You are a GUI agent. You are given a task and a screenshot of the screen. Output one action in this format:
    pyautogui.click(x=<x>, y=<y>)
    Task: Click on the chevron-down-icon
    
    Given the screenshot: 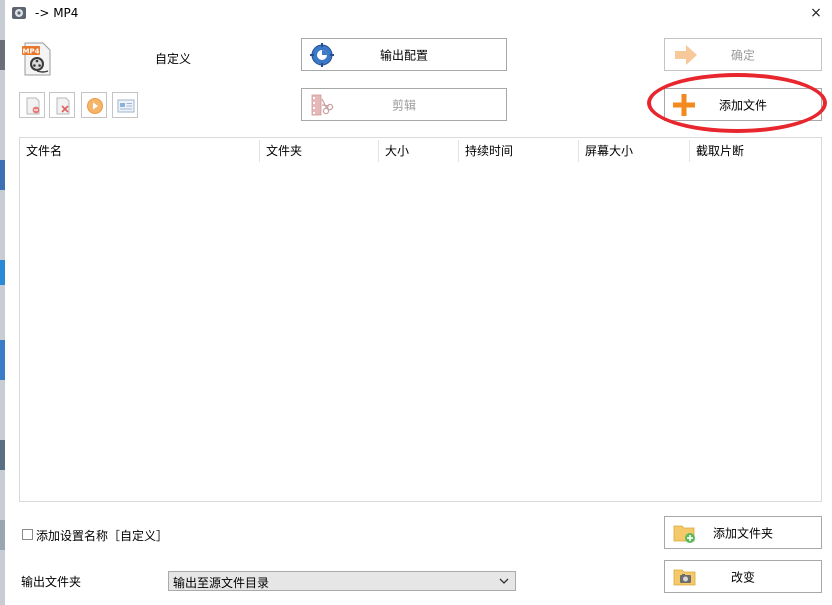 What is the action you would take?
    pyautogui.click(x=504, y=581)
    